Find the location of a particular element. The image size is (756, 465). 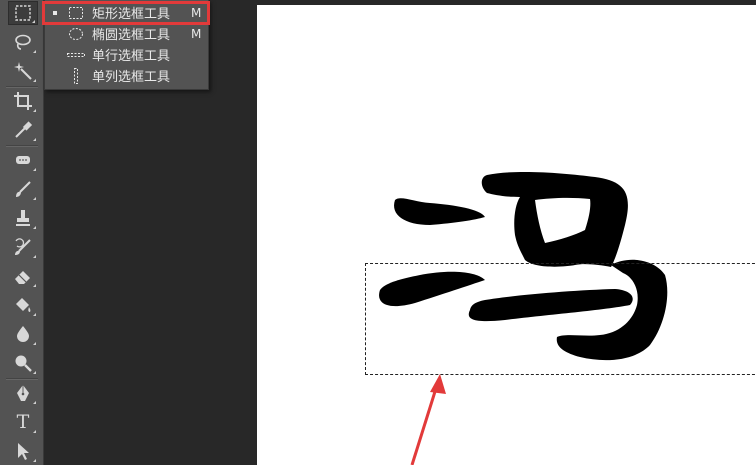

blur-icon is located at coordinates (23, 334).